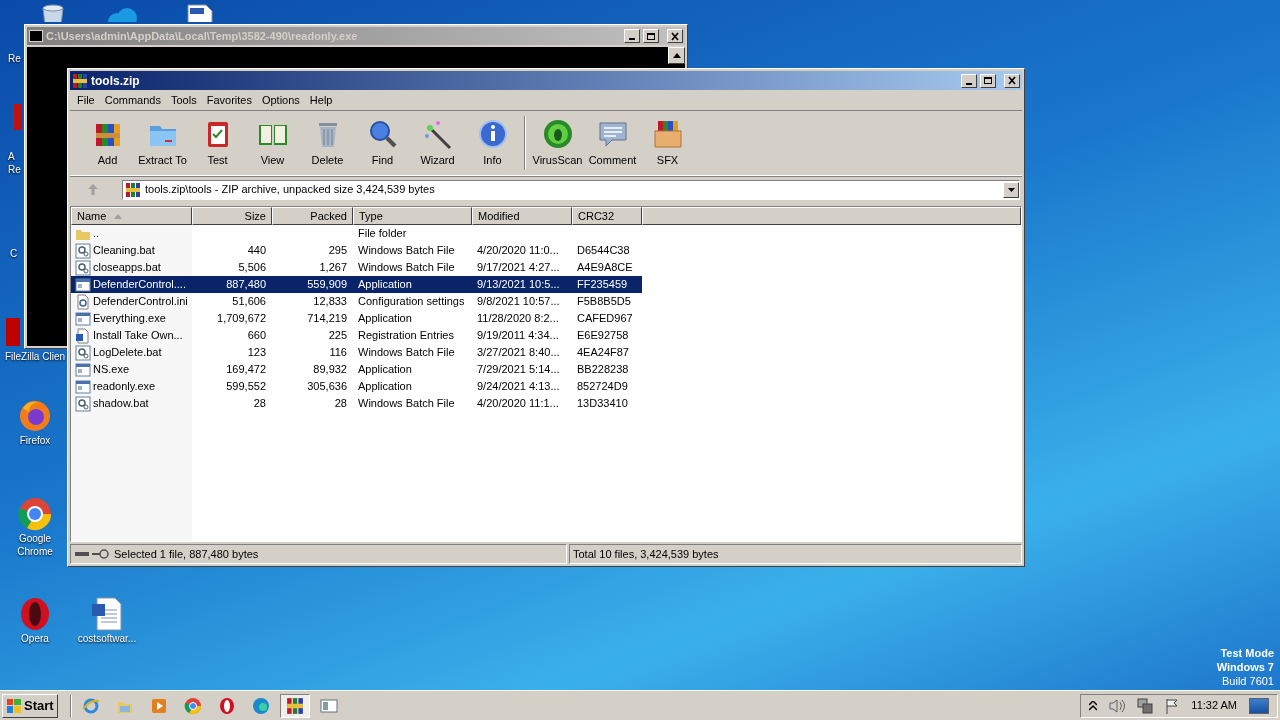 The image size is (1280, 720). I want to click on toolbar-button: Info, so click(492, 143).